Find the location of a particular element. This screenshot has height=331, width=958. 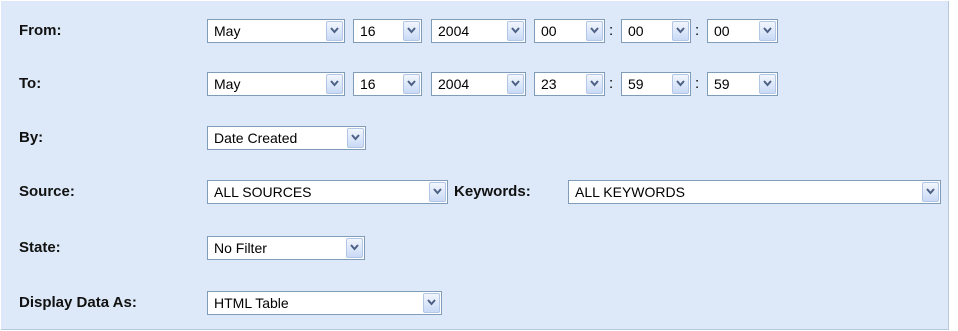

display-data-as-select: HTML Table is located at coordinates (324, 303).